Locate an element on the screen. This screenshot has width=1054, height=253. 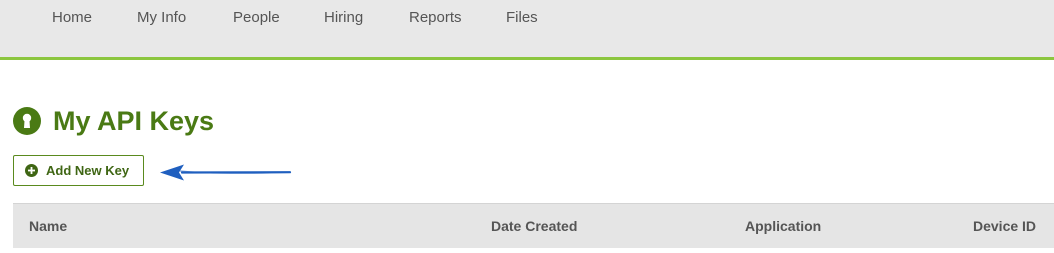
nav-item-people: People is located at coordinates (256, 17).